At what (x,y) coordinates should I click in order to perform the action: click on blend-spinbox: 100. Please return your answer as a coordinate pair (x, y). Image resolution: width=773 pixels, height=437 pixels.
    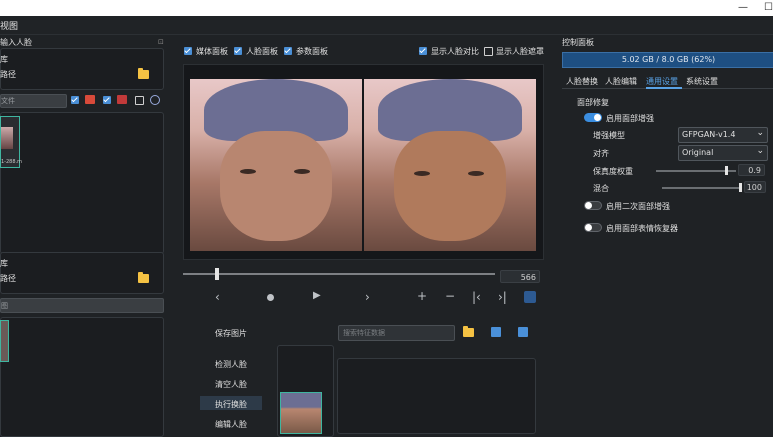
    Looking at the image, I should click on (755, 187).